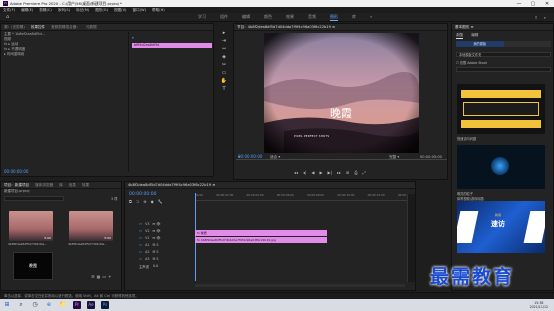 The image size is (554, 311). What do you see at coordinates (334, 17) in the screenshot?
I see `workspace-tab-graphics: 图形` at bounding box center [334, 17].